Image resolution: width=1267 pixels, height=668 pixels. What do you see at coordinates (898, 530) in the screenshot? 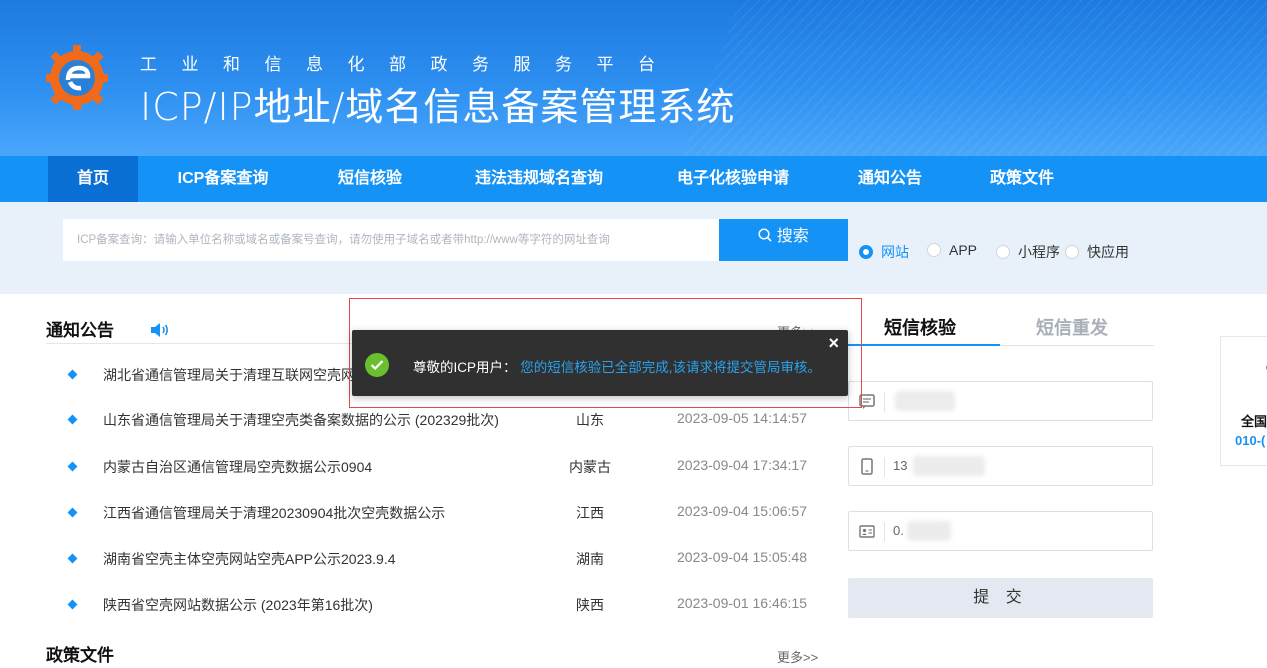
I see `field-value: 0.` at bounding box center [898, 530].